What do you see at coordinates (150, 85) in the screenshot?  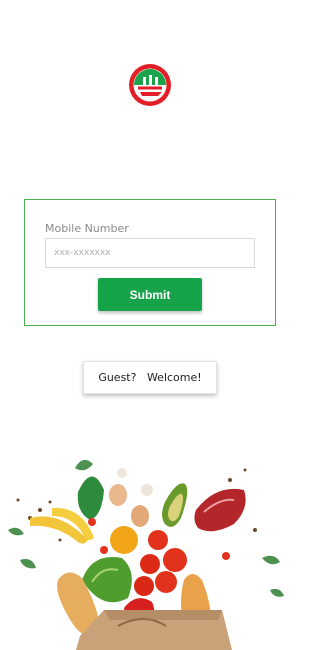 I see `brand-logo-icon` at bounding box center [150, 85].